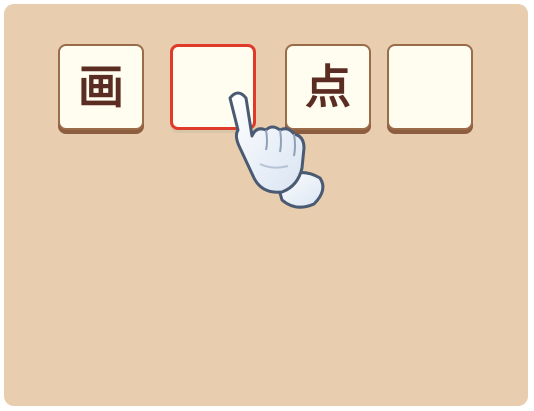 This screenshot has width=534, height=411. I want to click on character-tile-1: 画, so click(101, 87).